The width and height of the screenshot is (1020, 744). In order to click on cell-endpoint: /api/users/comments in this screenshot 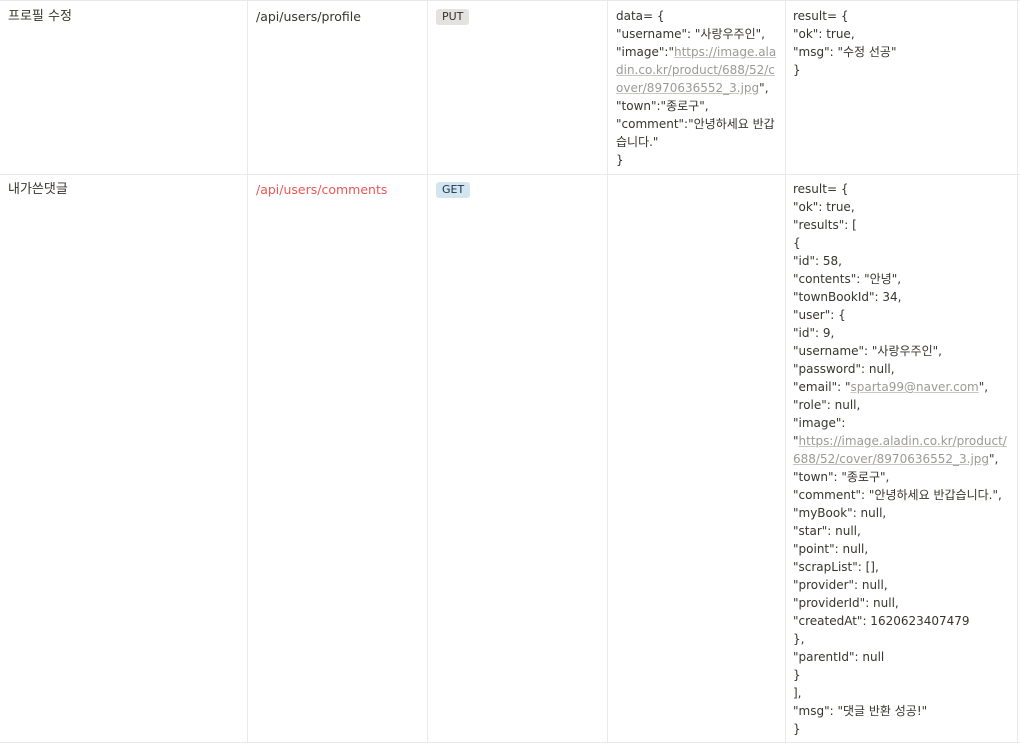, I will do `click(338, 458)`.